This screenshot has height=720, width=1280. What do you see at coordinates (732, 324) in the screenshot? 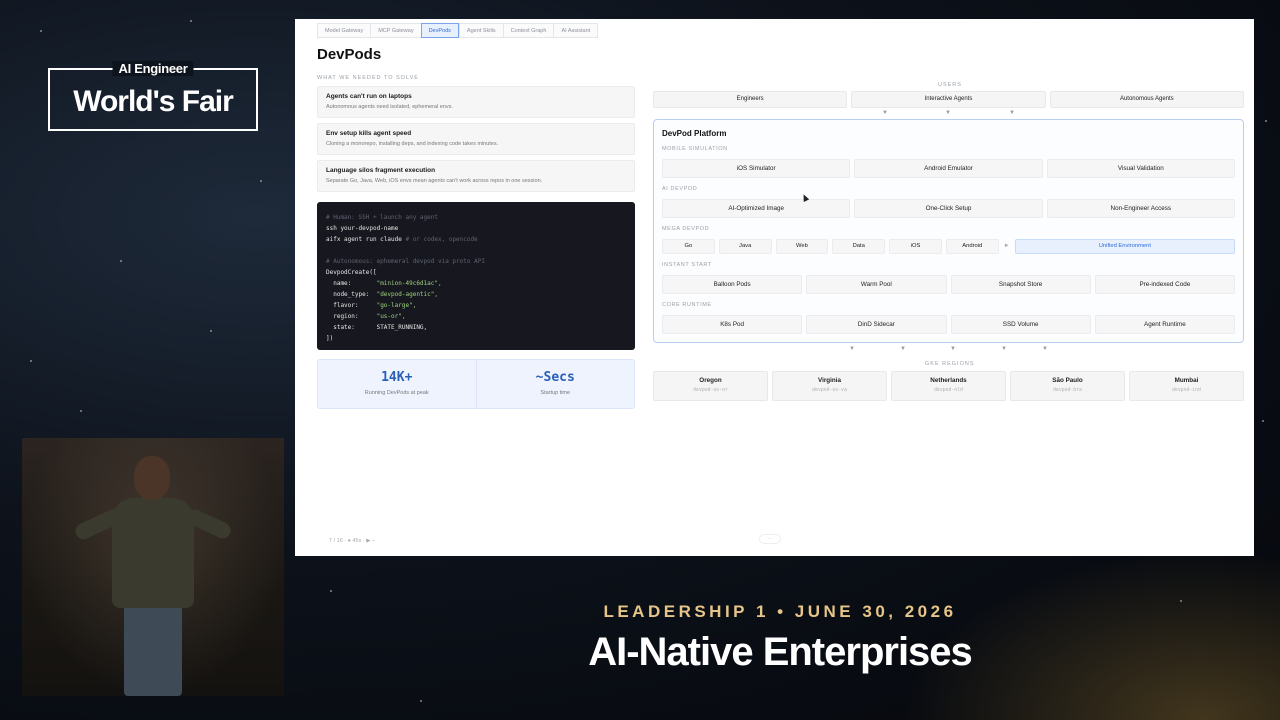
I see `platform-component: K8s Pod` at bounding box center [732, 324].